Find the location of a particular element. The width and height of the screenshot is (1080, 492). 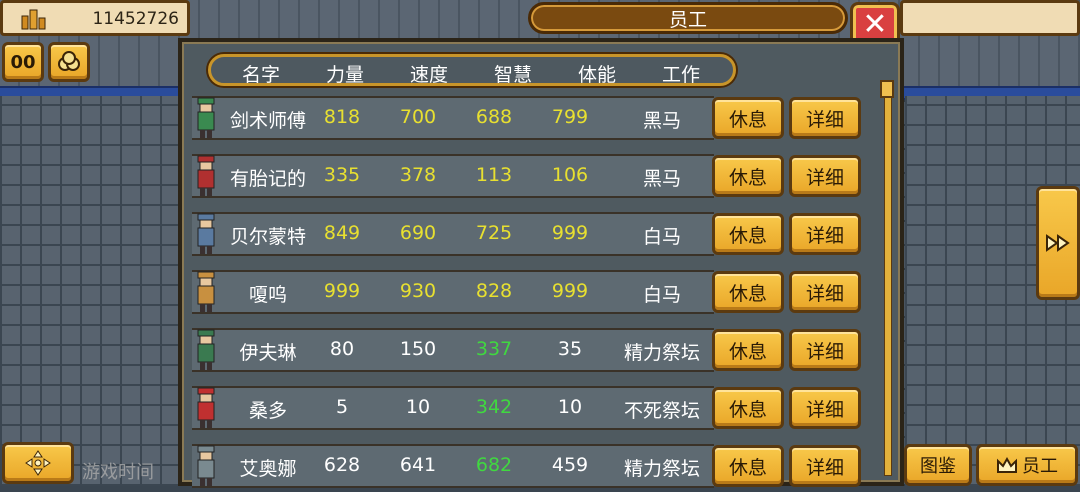

money-value: 11452726 is located at coordinates (135, 19).